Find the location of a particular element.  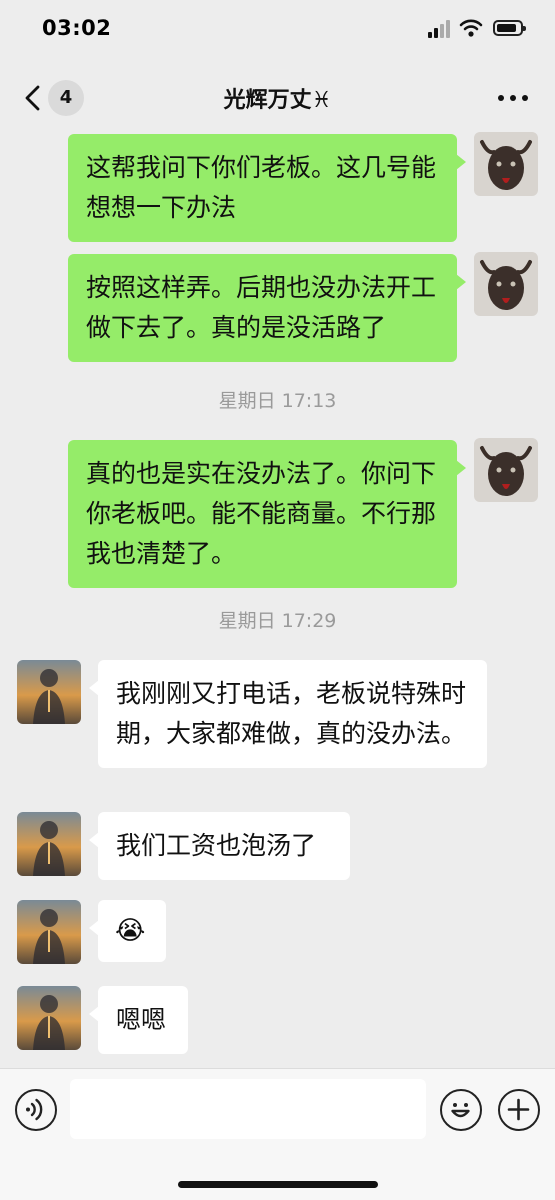

message-timestamp: 星期日 17:13 is located at coordinates (277, 401).